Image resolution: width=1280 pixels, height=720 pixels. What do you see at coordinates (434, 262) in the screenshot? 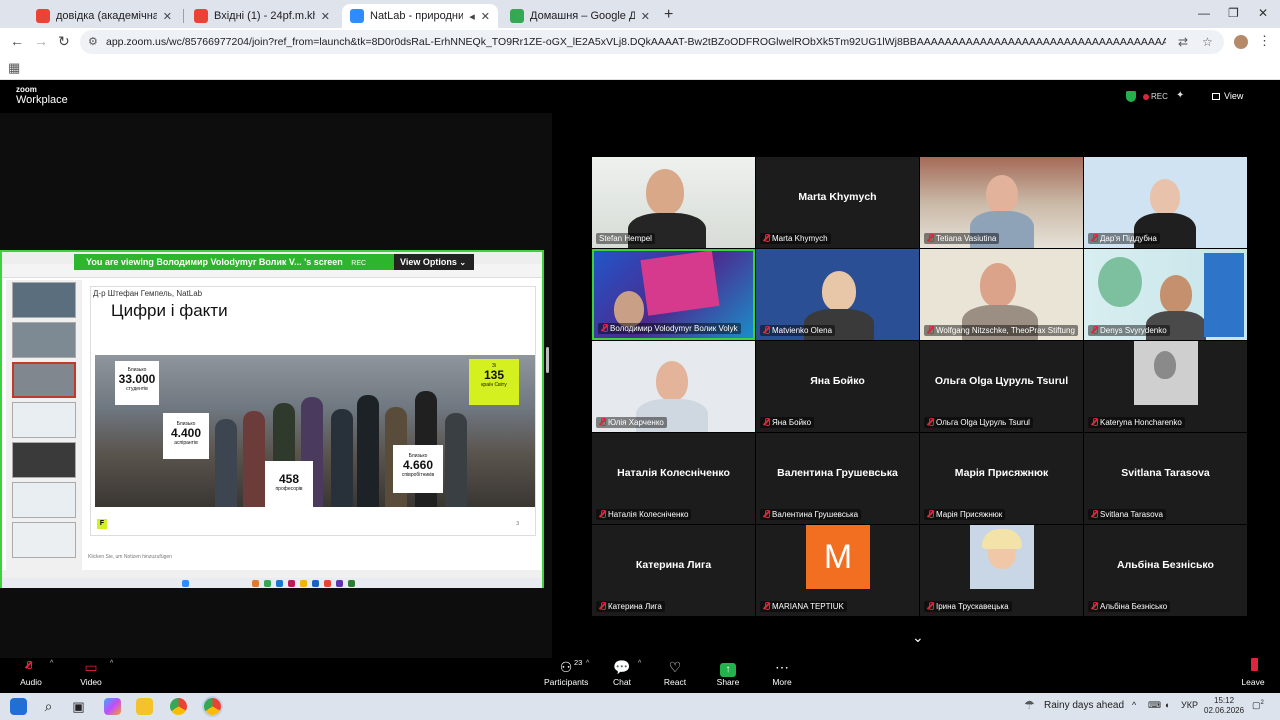
I see `view-options-button: View Options ⌄` at bounding box center [434, 262].